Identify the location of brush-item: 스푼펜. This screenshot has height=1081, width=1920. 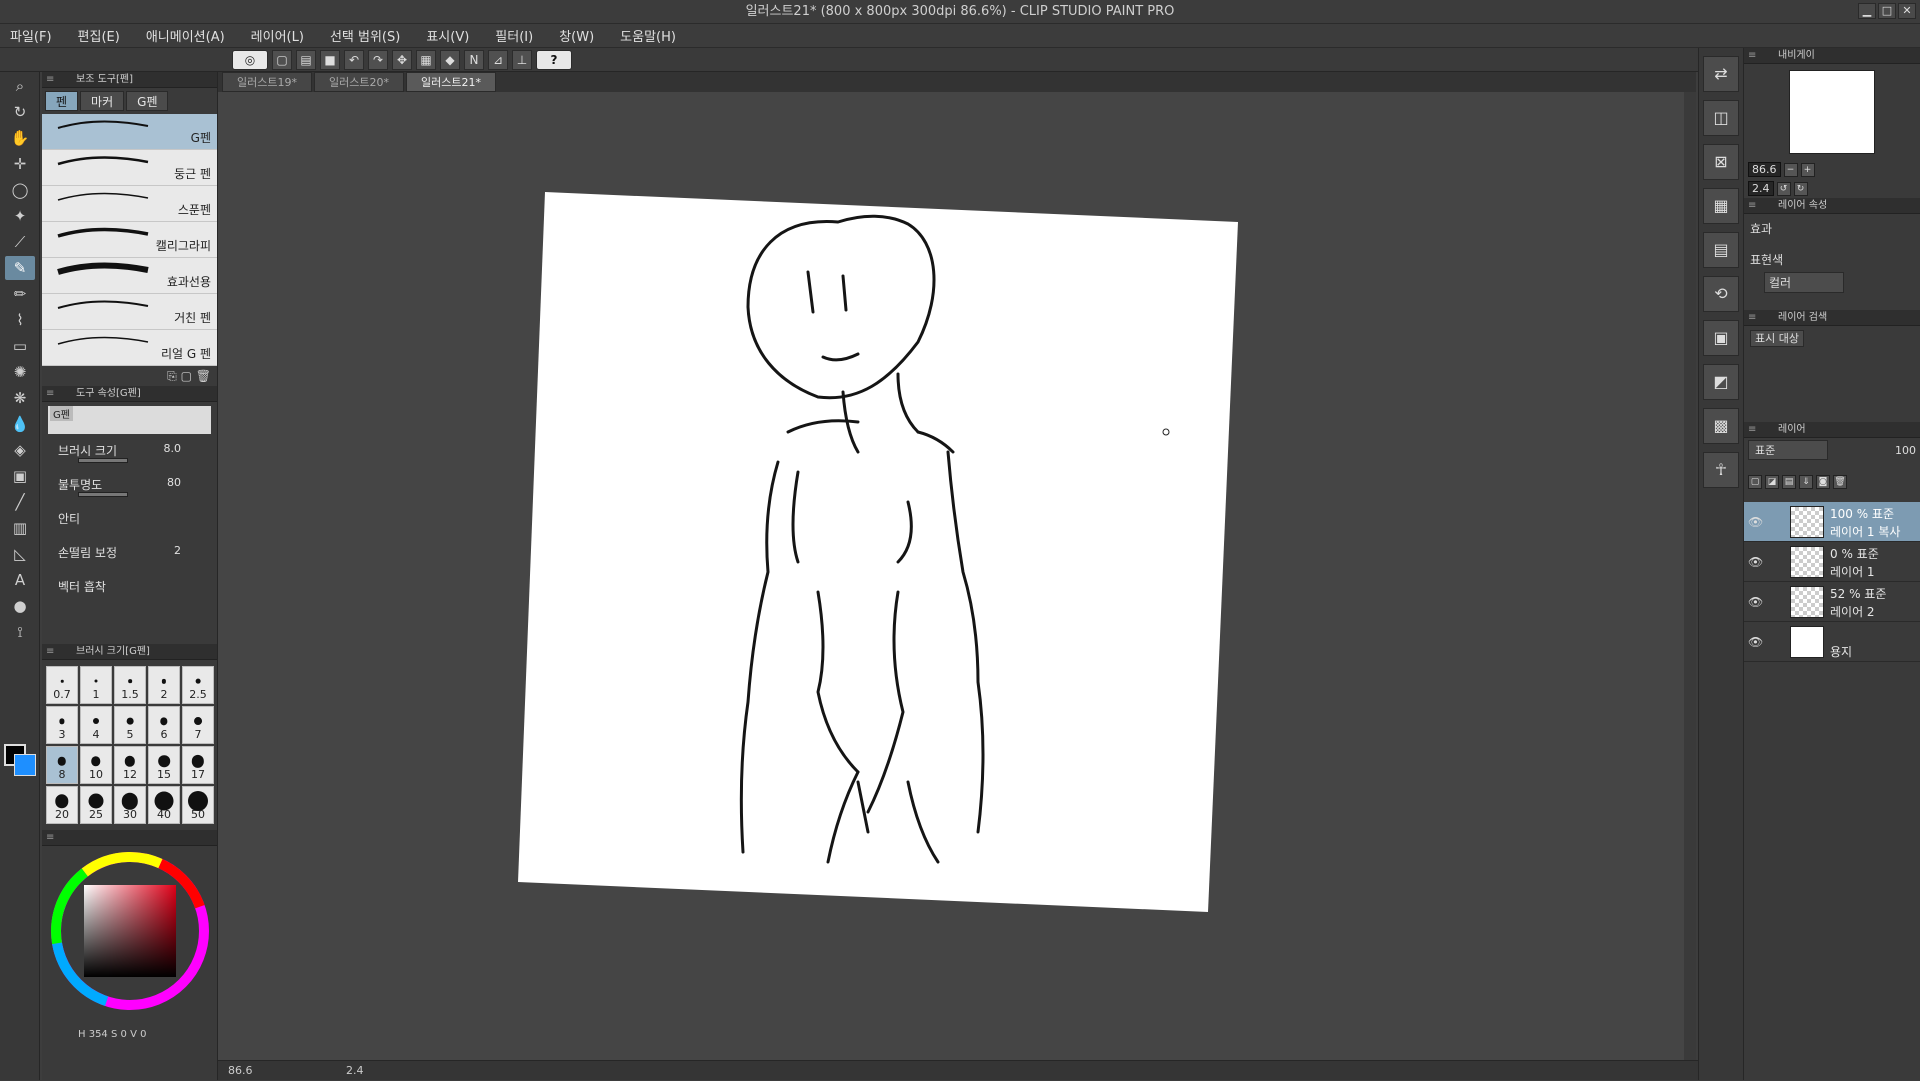
(129, 204).